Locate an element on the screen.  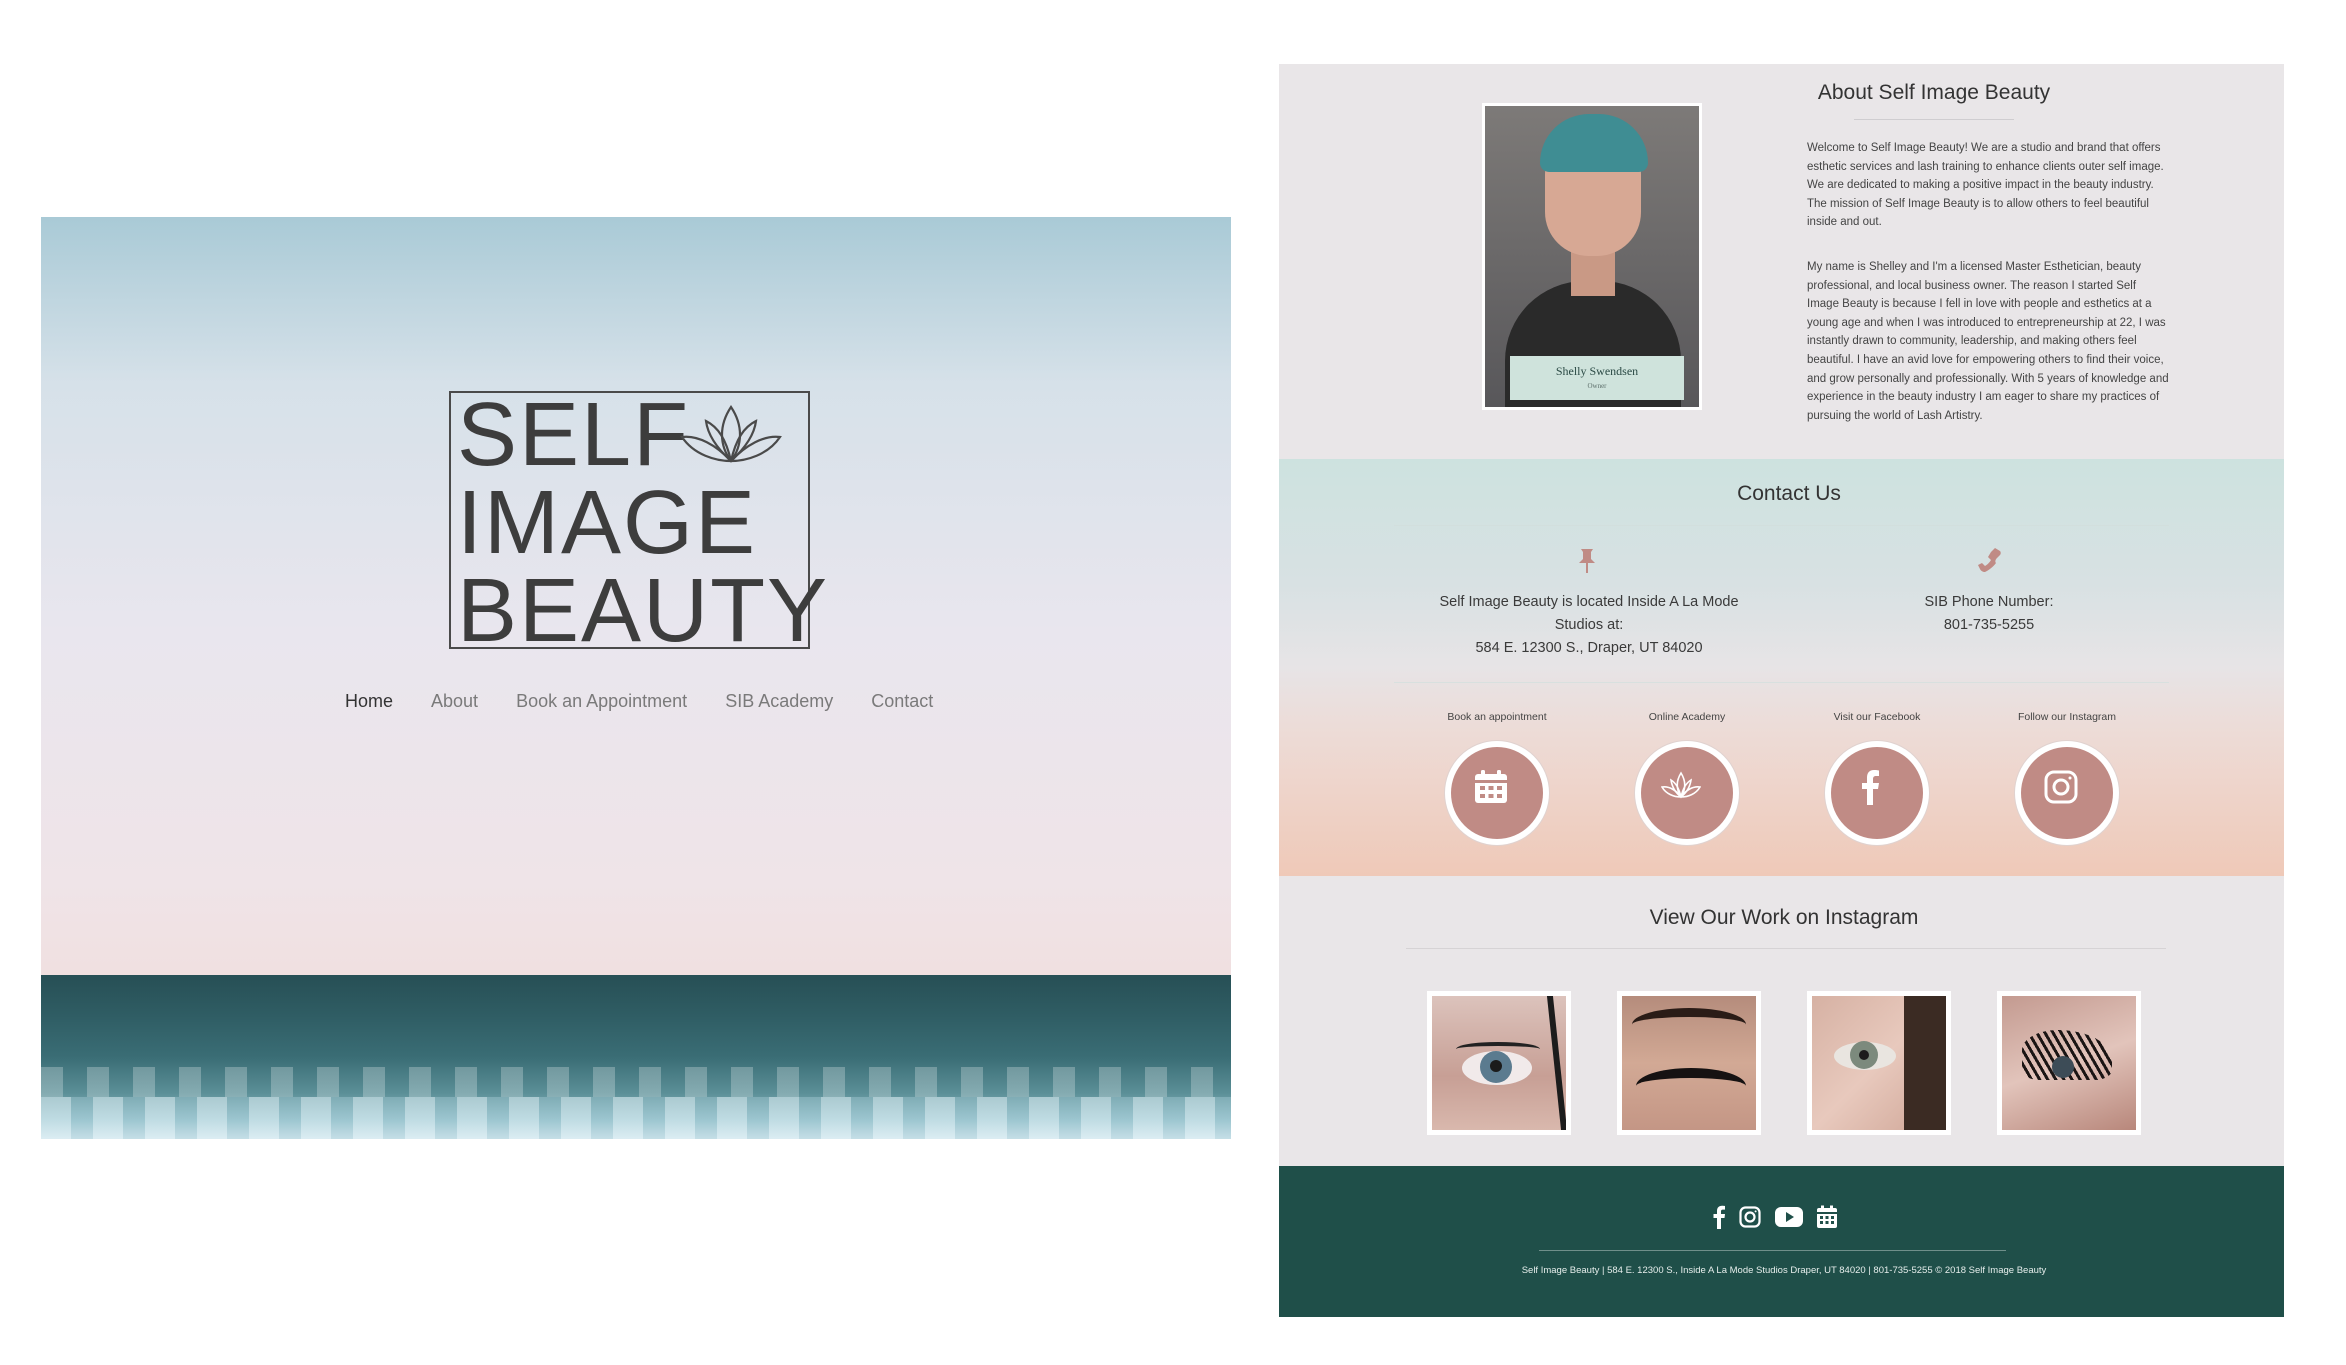
nameplate: Shelly Swendsen Owner is located at coordinates (1597, 378).